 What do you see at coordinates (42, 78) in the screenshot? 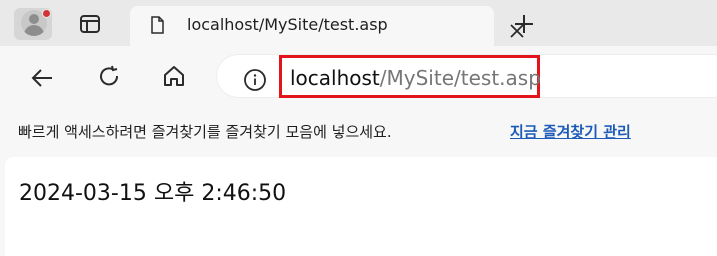
I see `back-arrow-icon` at bounding box center [42, 78].